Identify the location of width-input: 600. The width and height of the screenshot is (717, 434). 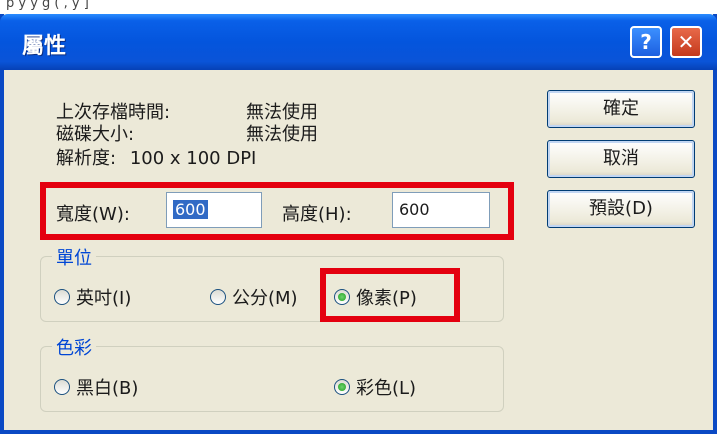
(214, 210).